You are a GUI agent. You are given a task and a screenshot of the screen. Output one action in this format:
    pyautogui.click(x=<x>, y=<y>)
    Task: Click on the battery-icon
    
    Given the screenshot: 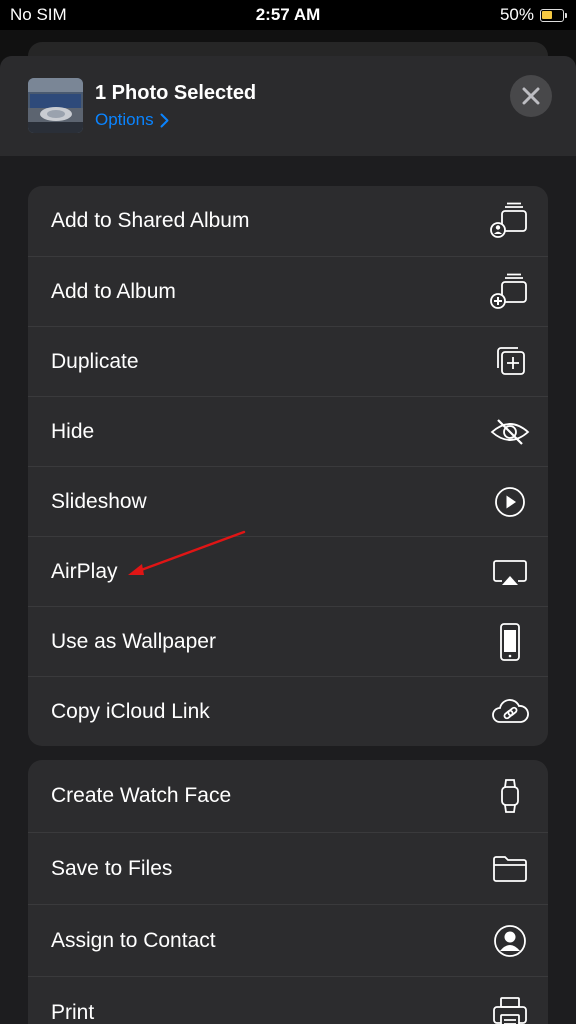 What is the action you would take?
    pyautogui.click(x=553, y=15)
    